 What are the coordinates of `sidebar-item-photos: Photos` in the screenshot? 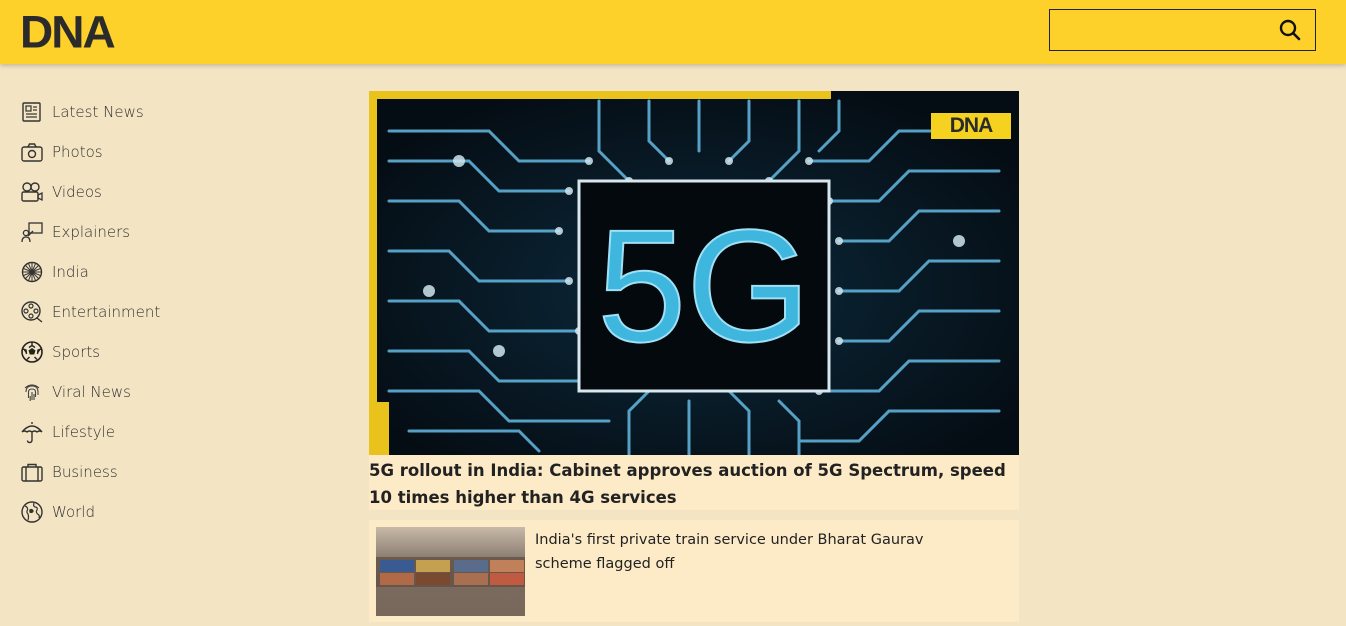 It's located at (120, 152).